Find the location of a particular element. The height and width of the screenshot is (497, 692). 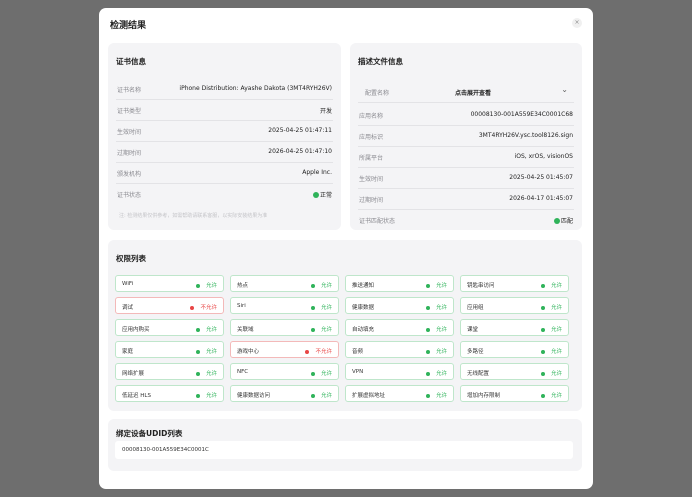

prof-row: 所属平台 iOS, xrOS, visionOS is located at coordinates (466, 157).